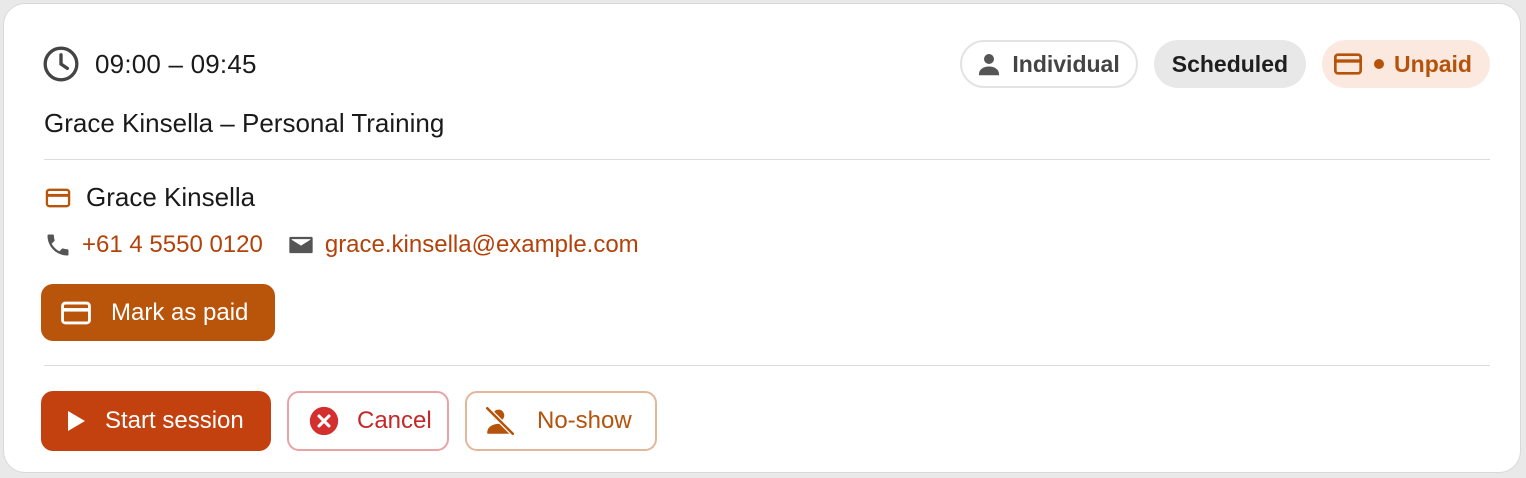 This screenshot has width=1526, height=478. Describe the element at coordinates (176, 63) in the screenshot. I see `time-range-text: 09:00 – 09:45` at that location.